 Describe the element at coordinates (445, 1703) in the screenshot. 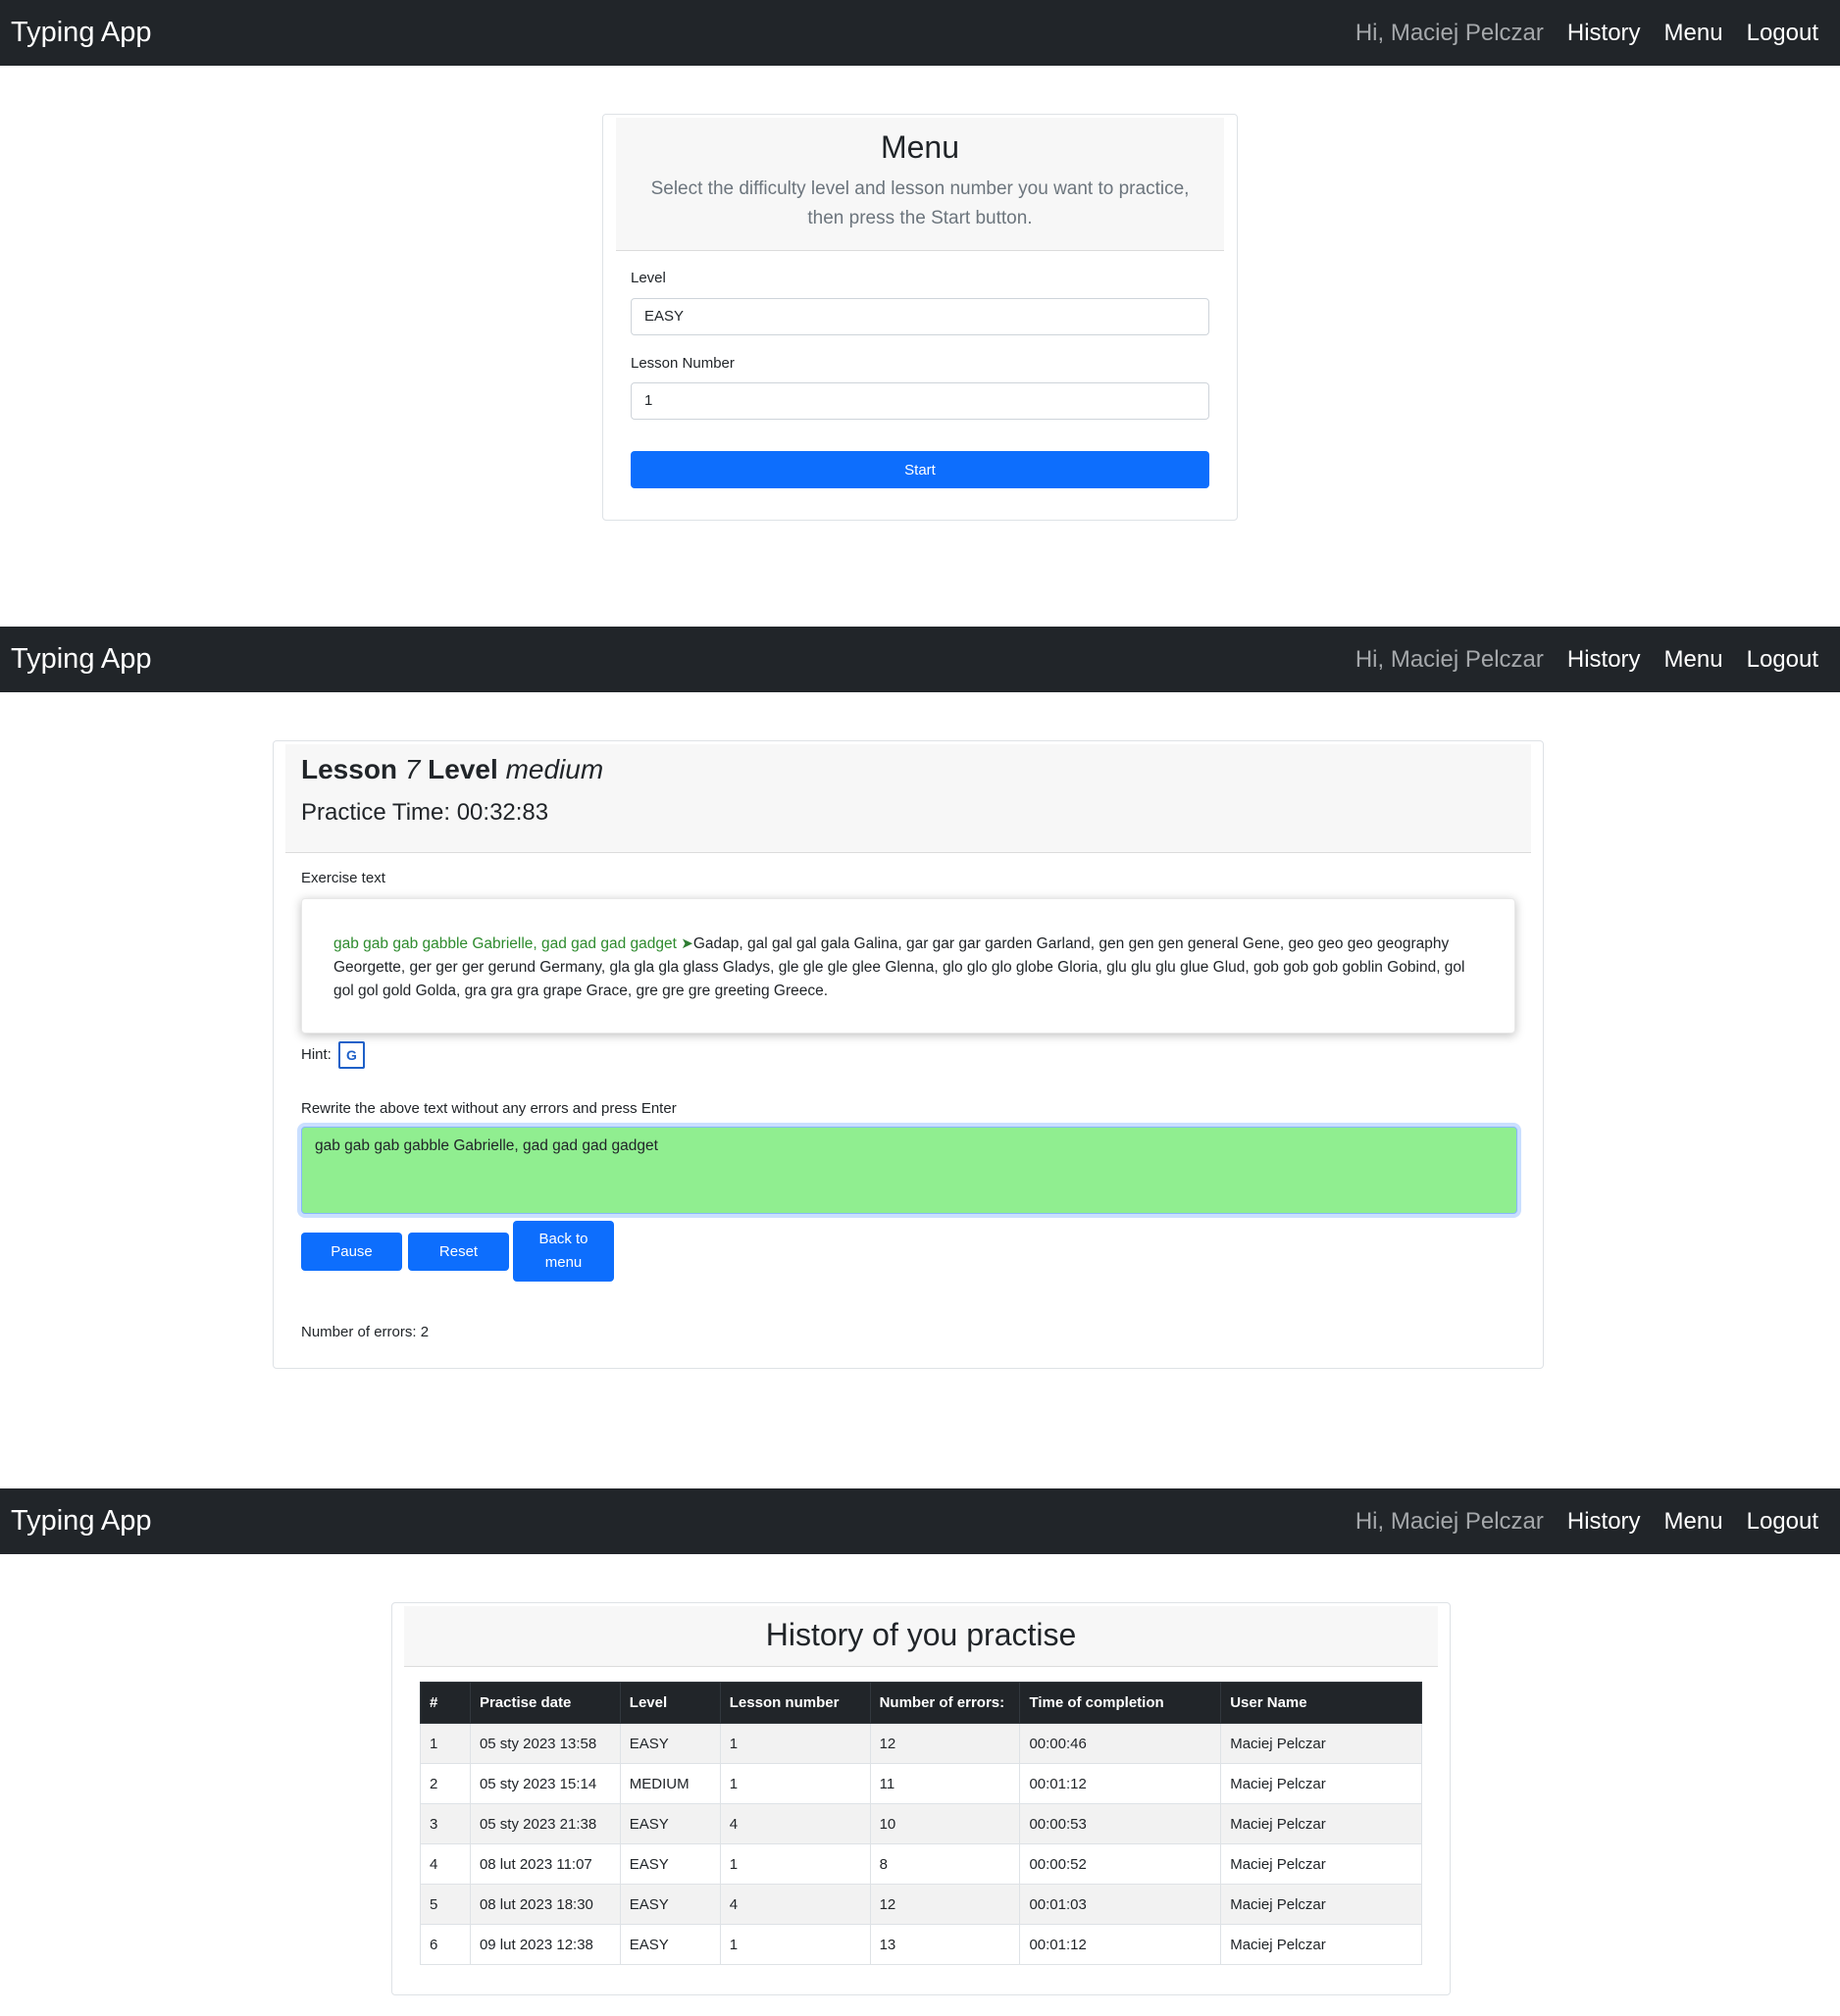

I see `column-header: #` at that location.